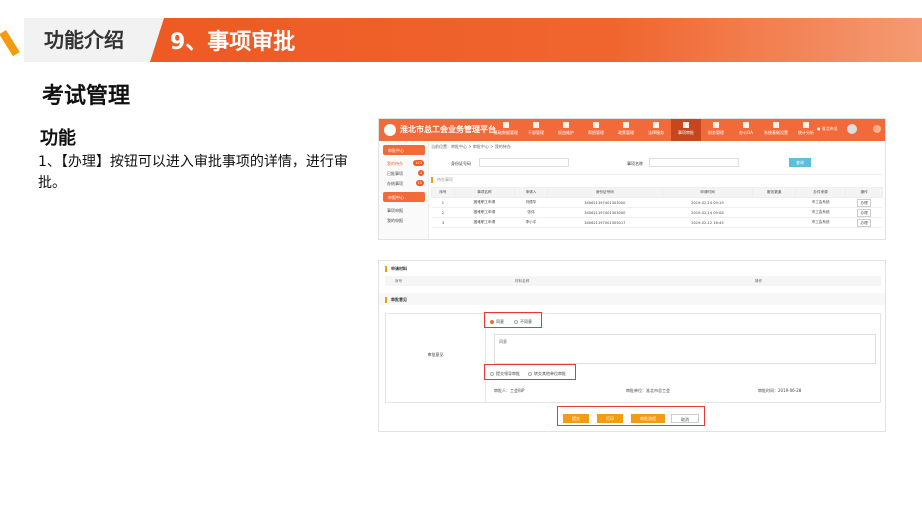 The height and width of the screenshot is (520, 922). Describe the element at coordinates (780, 390) in the screenshot. I see `time-info: 审批时间：2019-06-28` at that location.